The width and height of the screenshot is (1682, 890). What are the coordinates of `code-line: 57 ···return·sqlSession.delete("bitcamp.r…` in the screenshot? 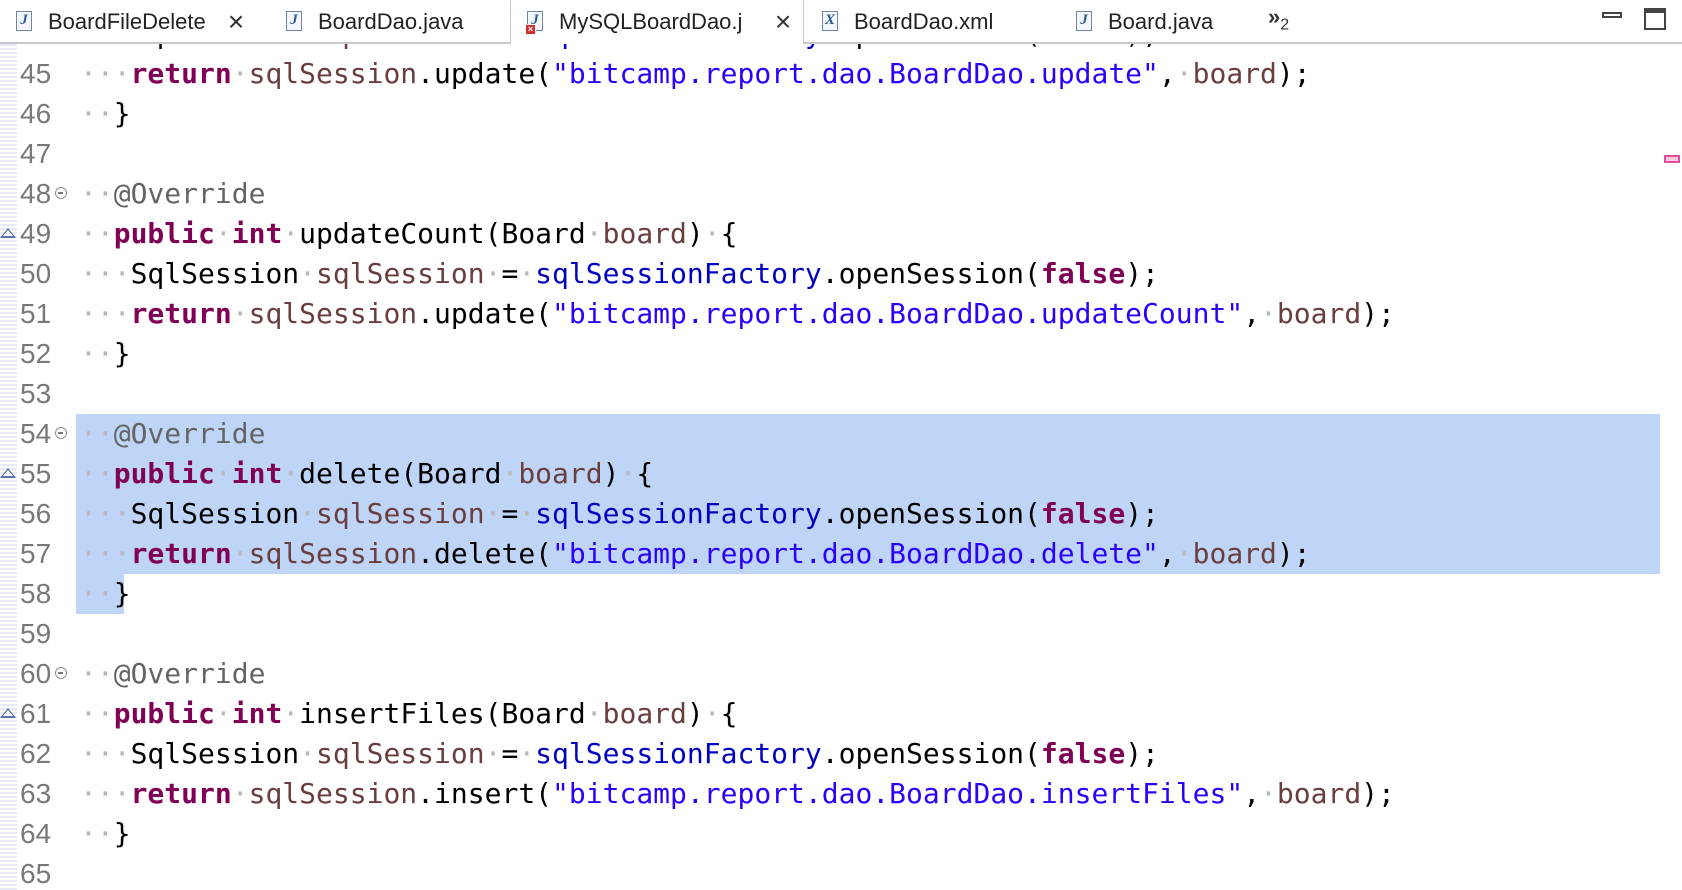 It's located at (841, 554).